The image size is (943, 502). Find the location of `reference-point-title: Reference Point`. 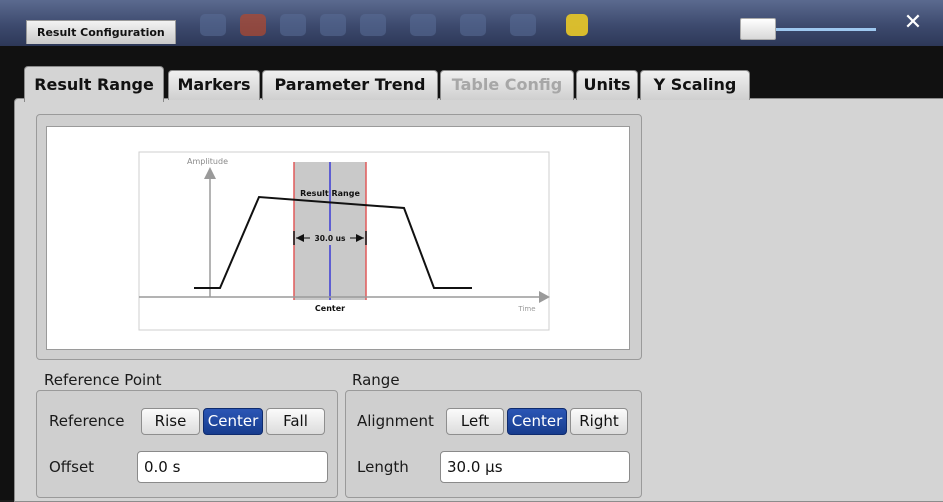

reference-point-title: Reference Point is located at coordinates (103, 380).